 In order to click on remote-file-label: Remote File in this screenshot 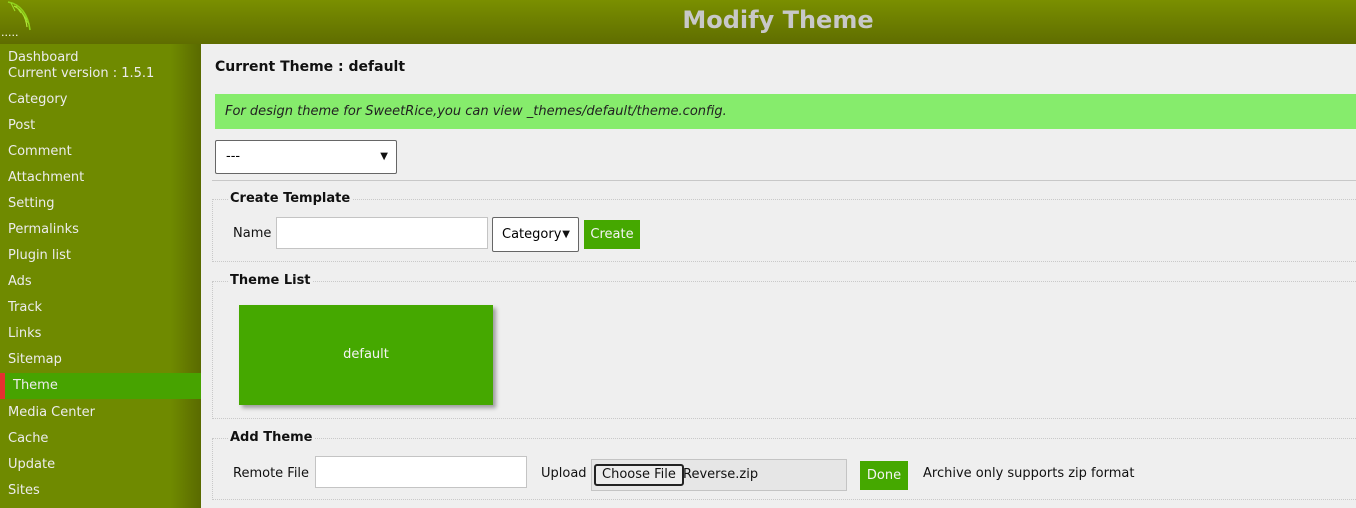, I will do `click(271, 473)`.